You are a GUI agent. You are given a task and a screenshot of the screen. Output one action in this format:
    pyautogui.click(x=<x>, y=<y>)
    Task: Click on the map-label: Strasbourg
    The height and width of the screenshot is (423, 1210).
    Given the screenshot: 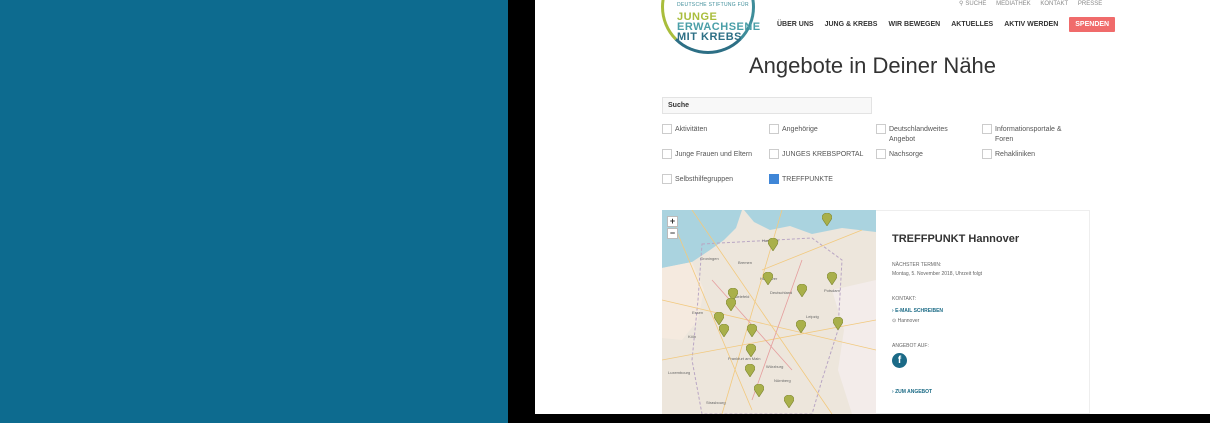 What is the action you would take?
    pyautogui.click(x=716, y=402)
    